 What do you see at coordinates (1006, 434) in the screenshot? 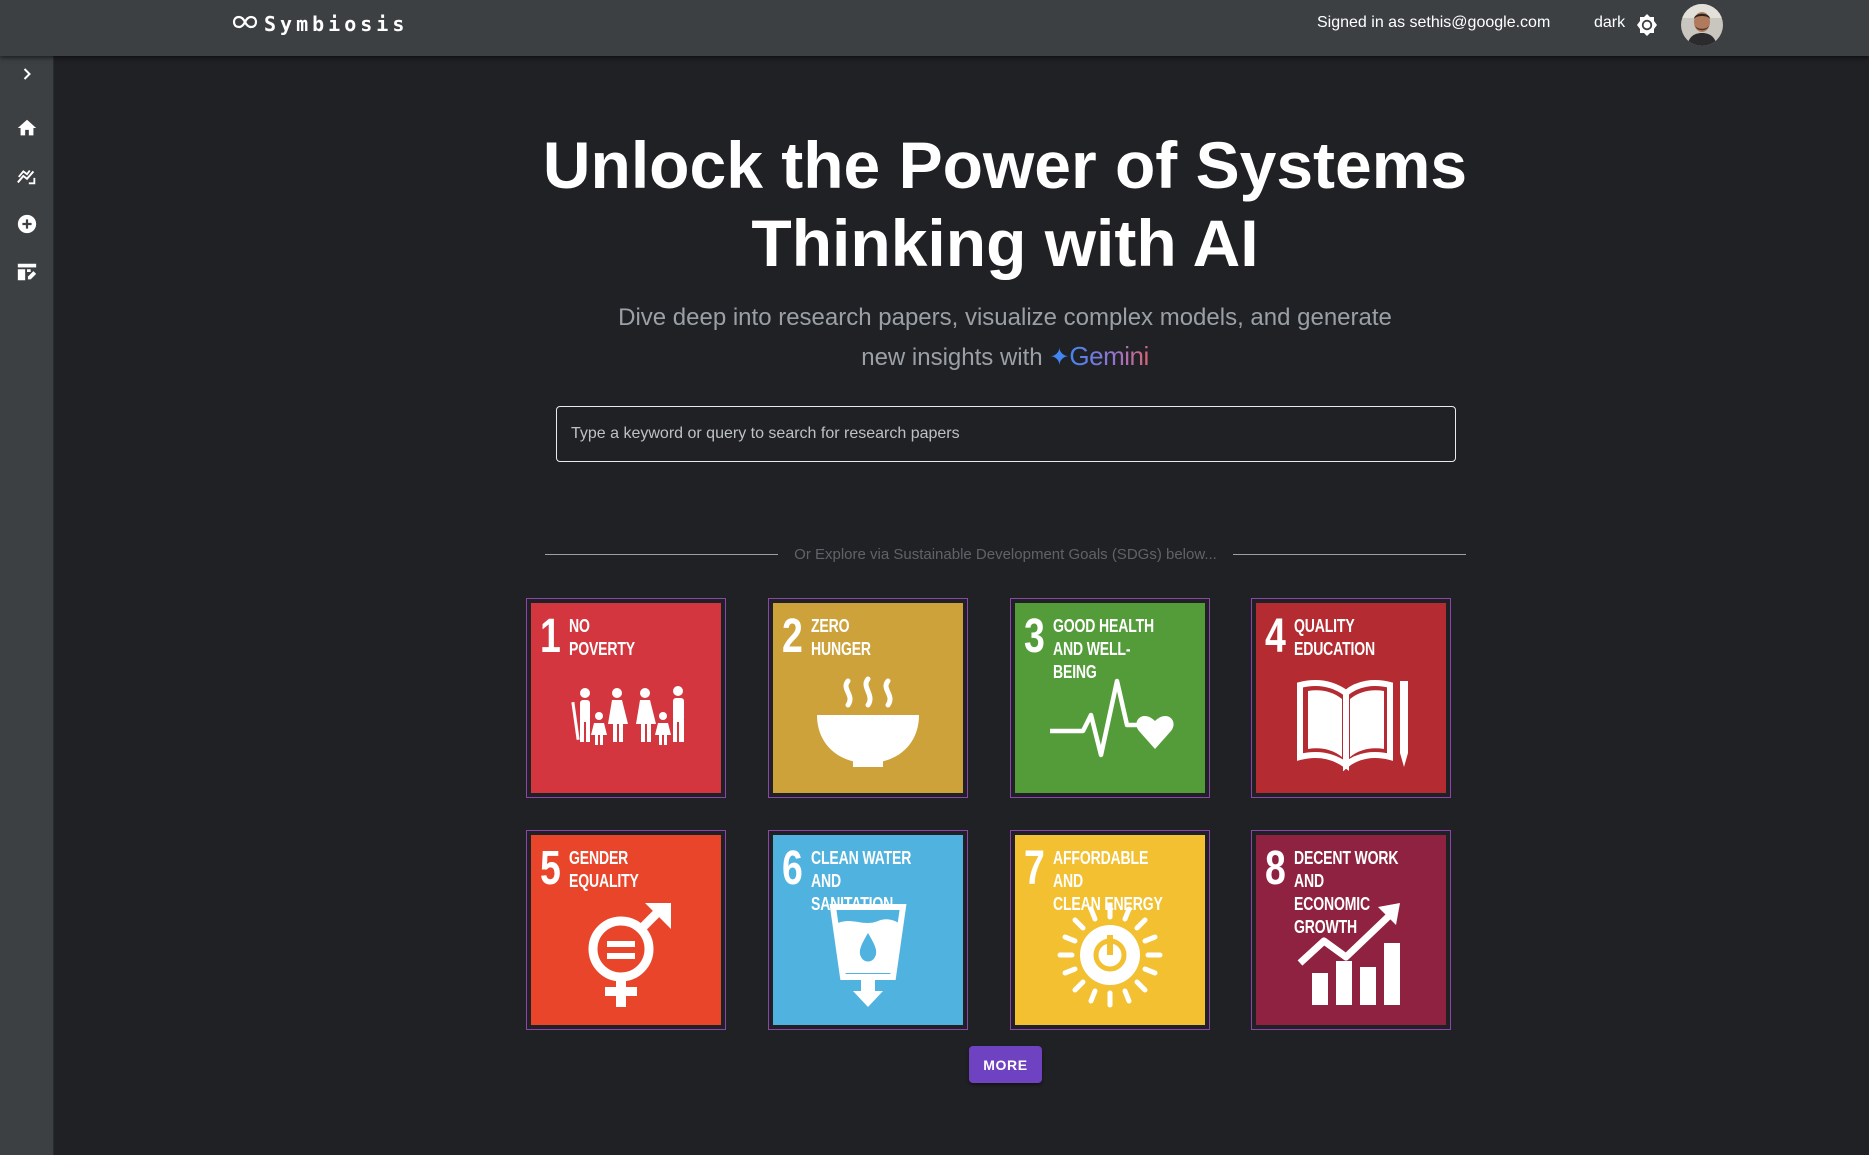
I see `search-input` at bounding box center [1006, 434].